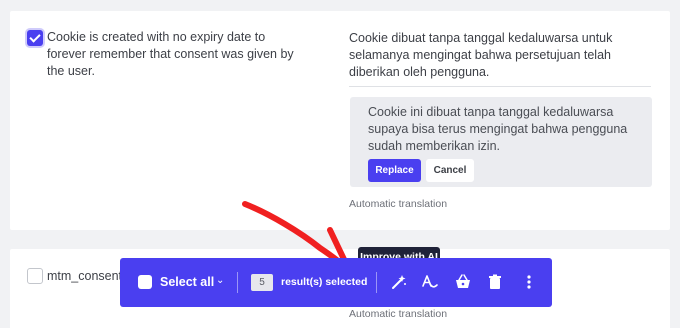 Image resolution: width=680 pixels, height=328 pixels. What do you see at coordinates (145, 282) in the screenshot?
I see `select-all-checkbox` at bounding box center [145, 282].